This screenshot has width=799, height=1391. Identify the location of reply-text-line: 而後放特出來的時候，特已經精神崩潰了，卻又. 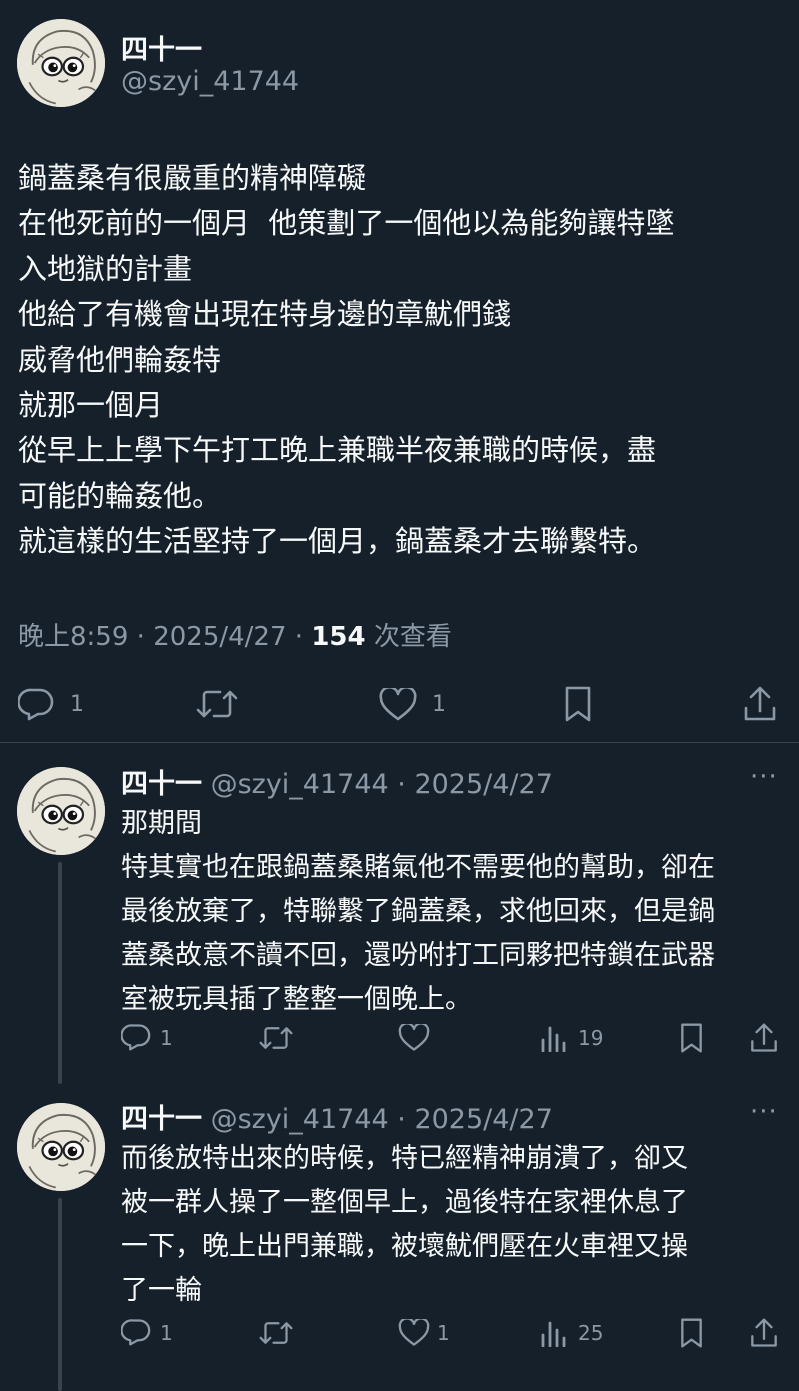
(404, 1158).